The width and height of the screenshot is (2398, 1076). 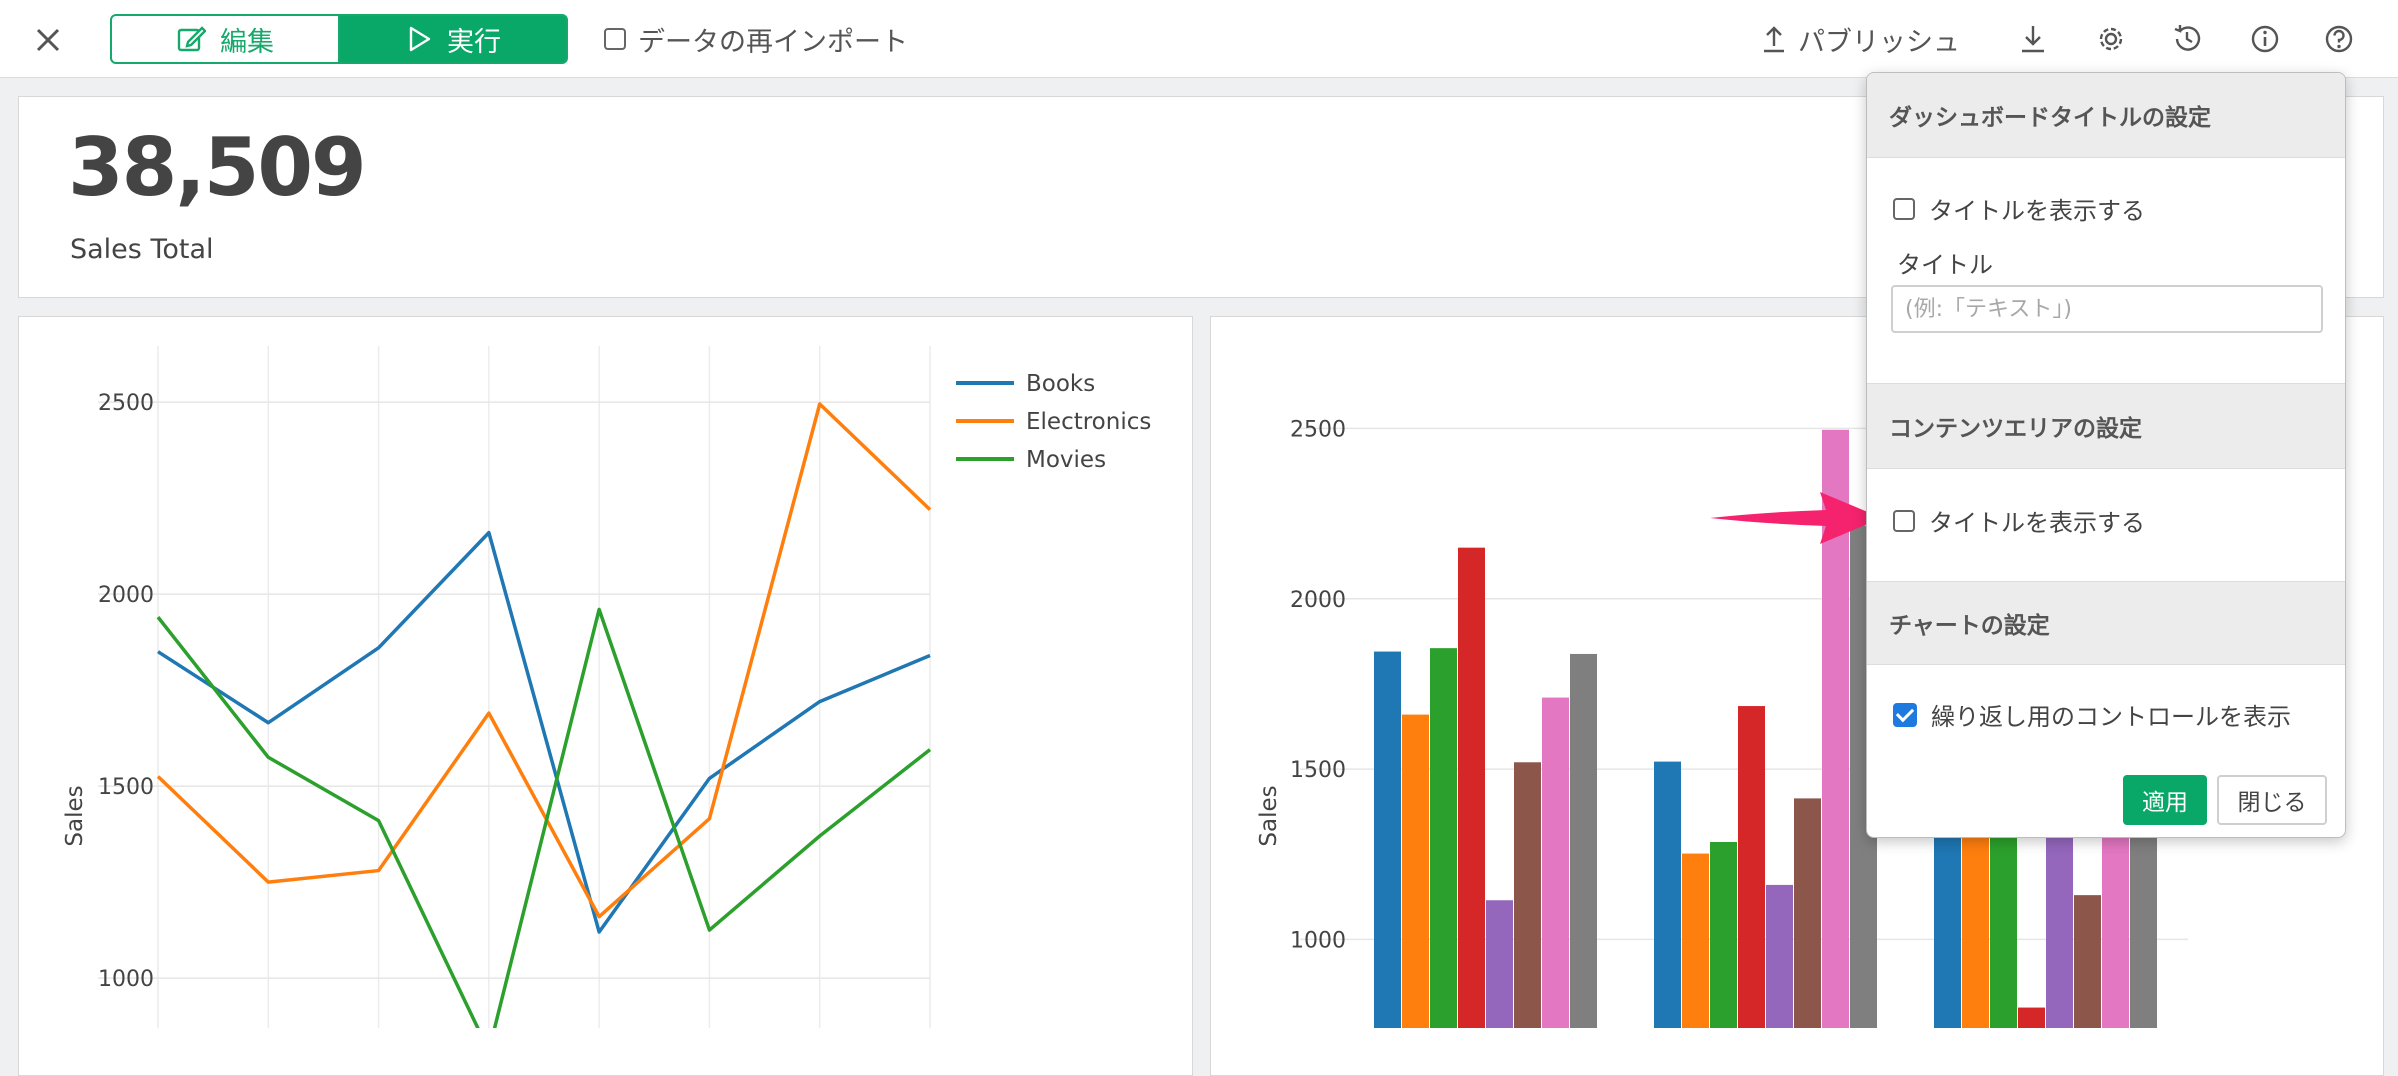 I want to click on section-chart: チャートの設定, so click(x=2106, y=623).